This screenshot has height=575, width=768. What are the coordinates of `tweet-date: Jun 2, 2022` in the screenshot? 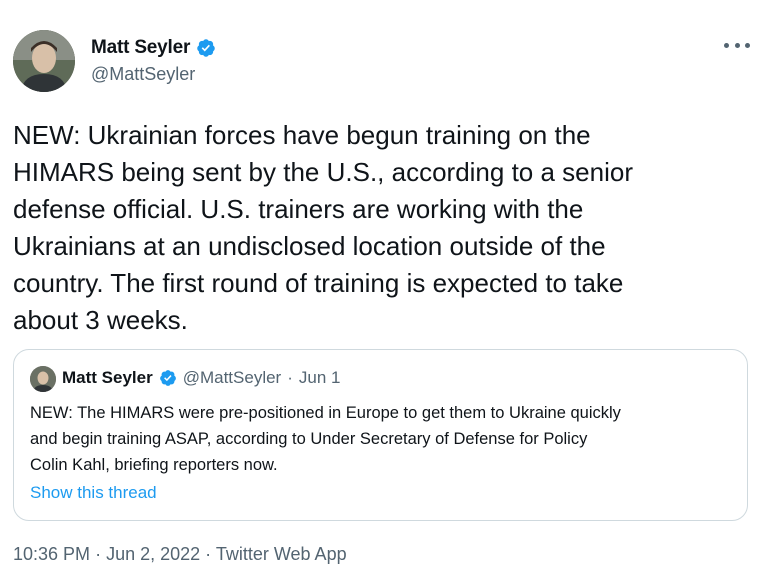 It's located at (153, 554).